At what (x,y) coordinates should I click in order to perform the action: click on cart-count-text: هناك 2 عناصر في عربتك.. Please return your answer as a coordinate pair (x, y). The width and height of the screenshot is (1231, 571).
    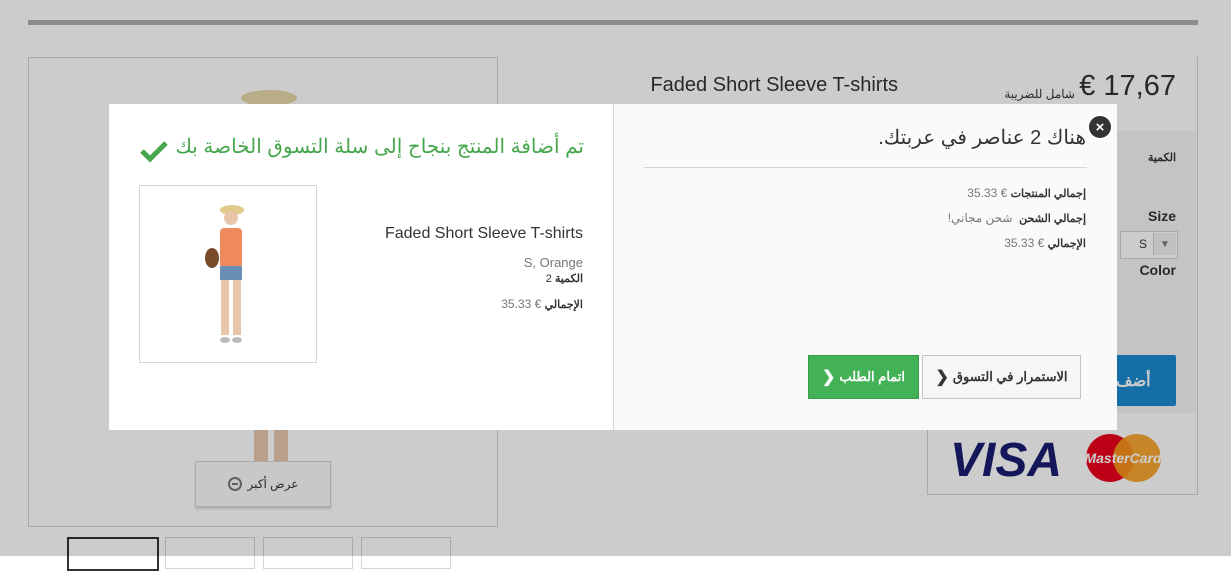
    Looking at the image, I should click on (982, 138).